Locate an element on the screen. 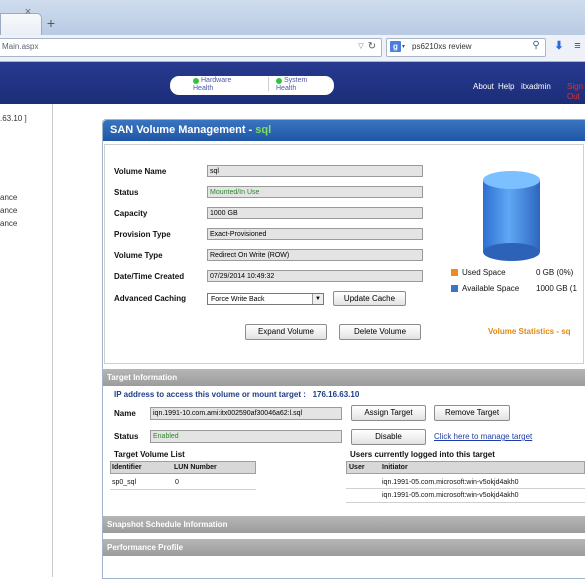 This screenshot has width=585, height=579. caching-select: Force Write Back is located at coordinates (265, 299).